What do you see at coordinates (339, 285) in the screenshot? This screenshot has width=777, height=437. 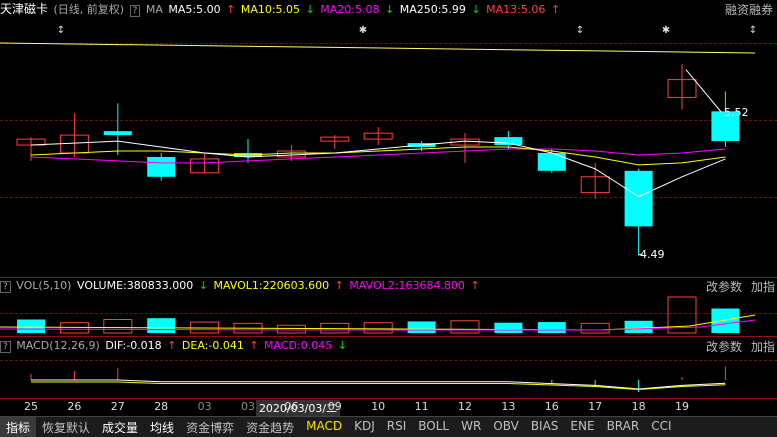 I see `mavol1-arrow-icon: ↑` at bounding box center [339, 285].